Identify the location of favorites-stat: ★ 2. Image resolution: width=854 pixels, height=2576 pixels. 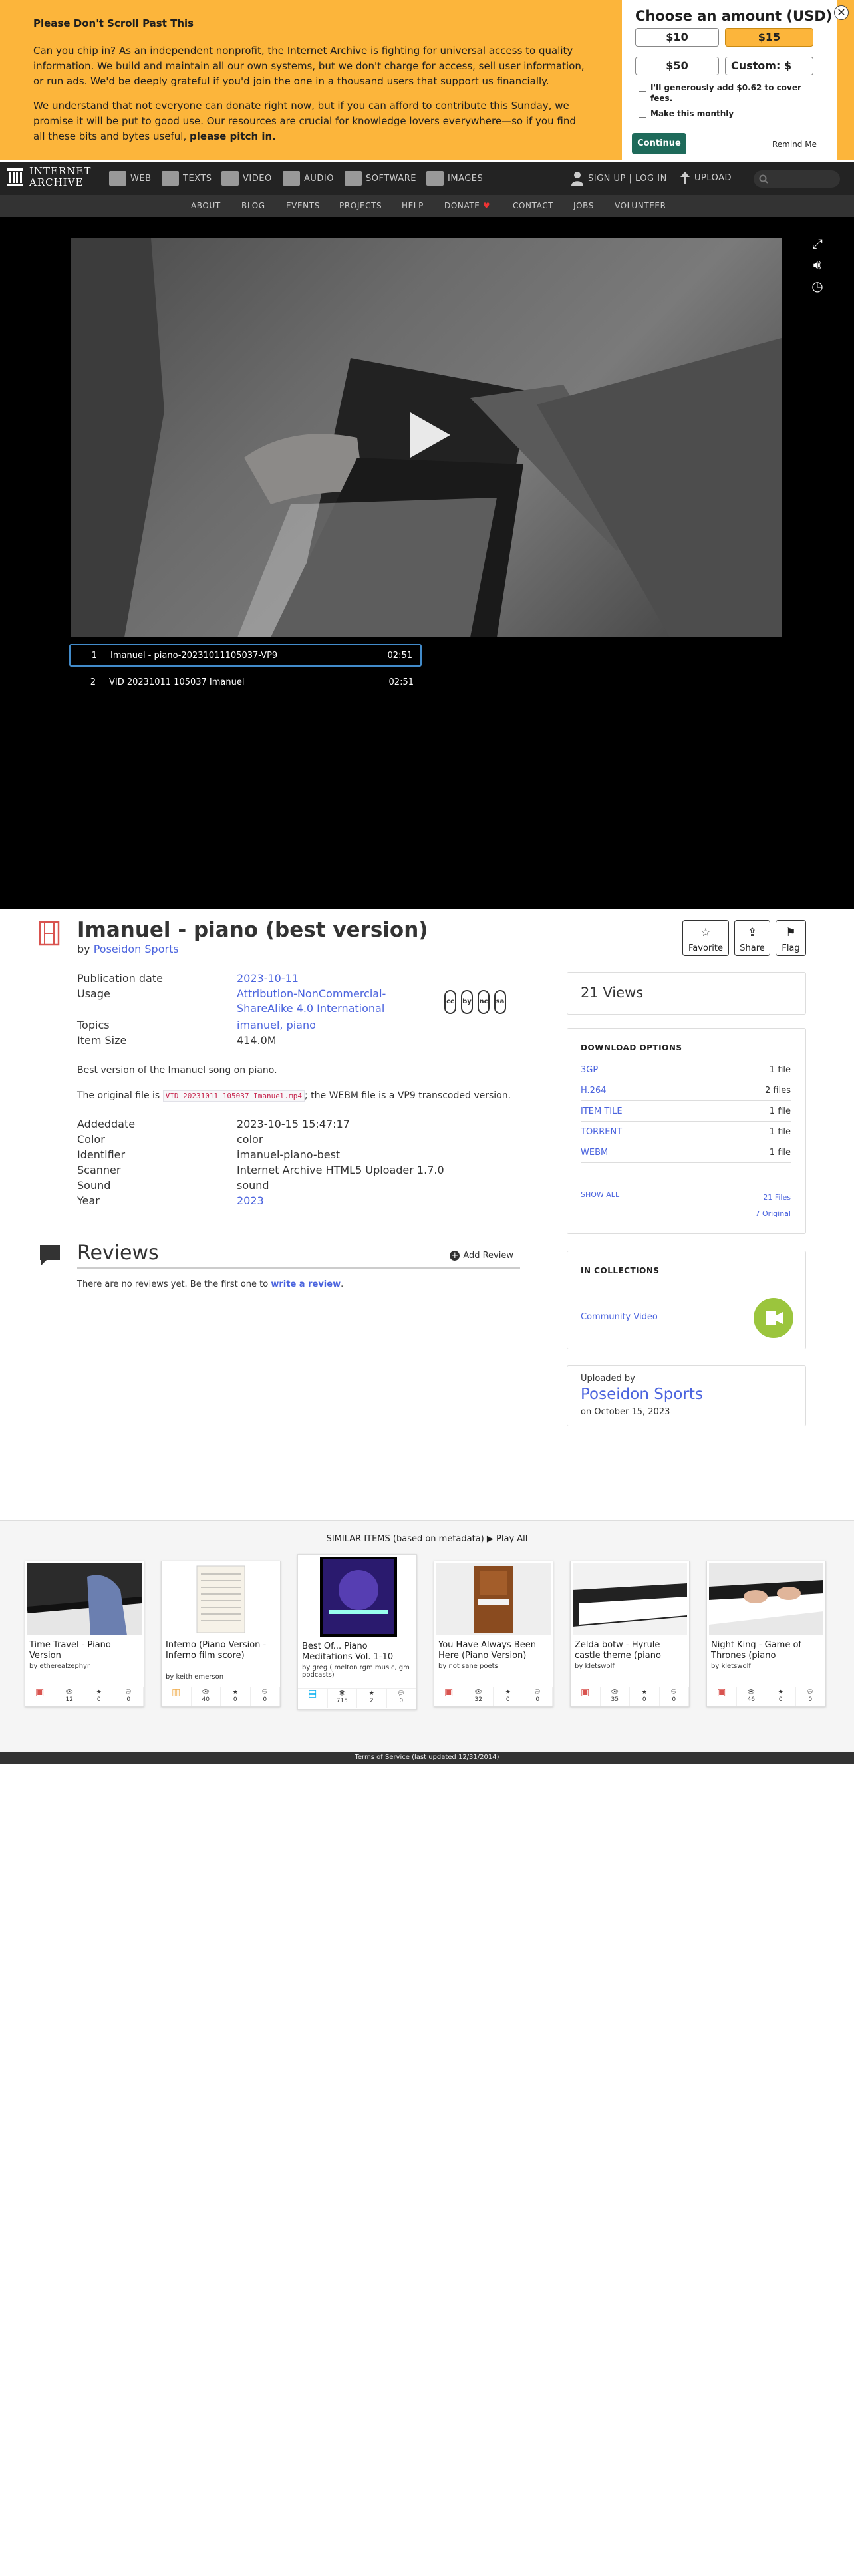
(372, 1698).